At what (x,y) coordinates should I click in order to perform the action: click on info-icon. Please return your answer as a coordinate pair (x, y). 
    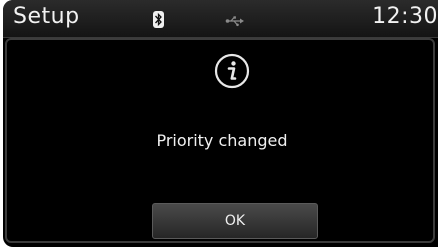
    Looking at the image, I should click on (232, 71).